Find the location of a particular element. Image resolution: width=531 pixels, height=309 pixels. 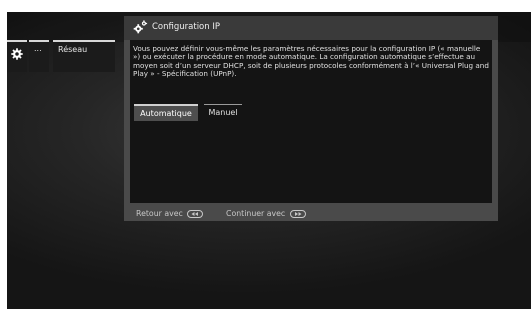

continue-hint-label: Continuer avec is located at coordinates (256, 213).